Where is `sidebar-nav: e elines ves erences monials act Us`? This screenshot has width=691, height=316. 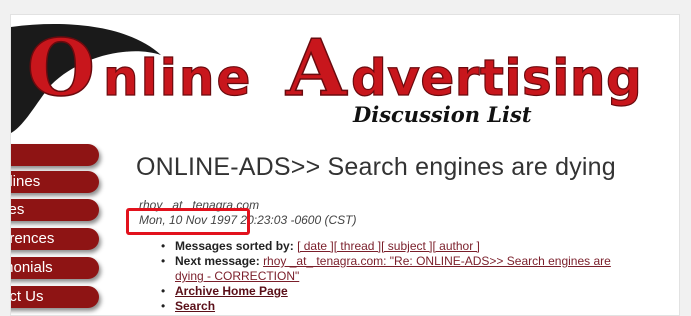
sidebar-nav: e elines ves erences monials act Us is located at coordinates (55, 228).